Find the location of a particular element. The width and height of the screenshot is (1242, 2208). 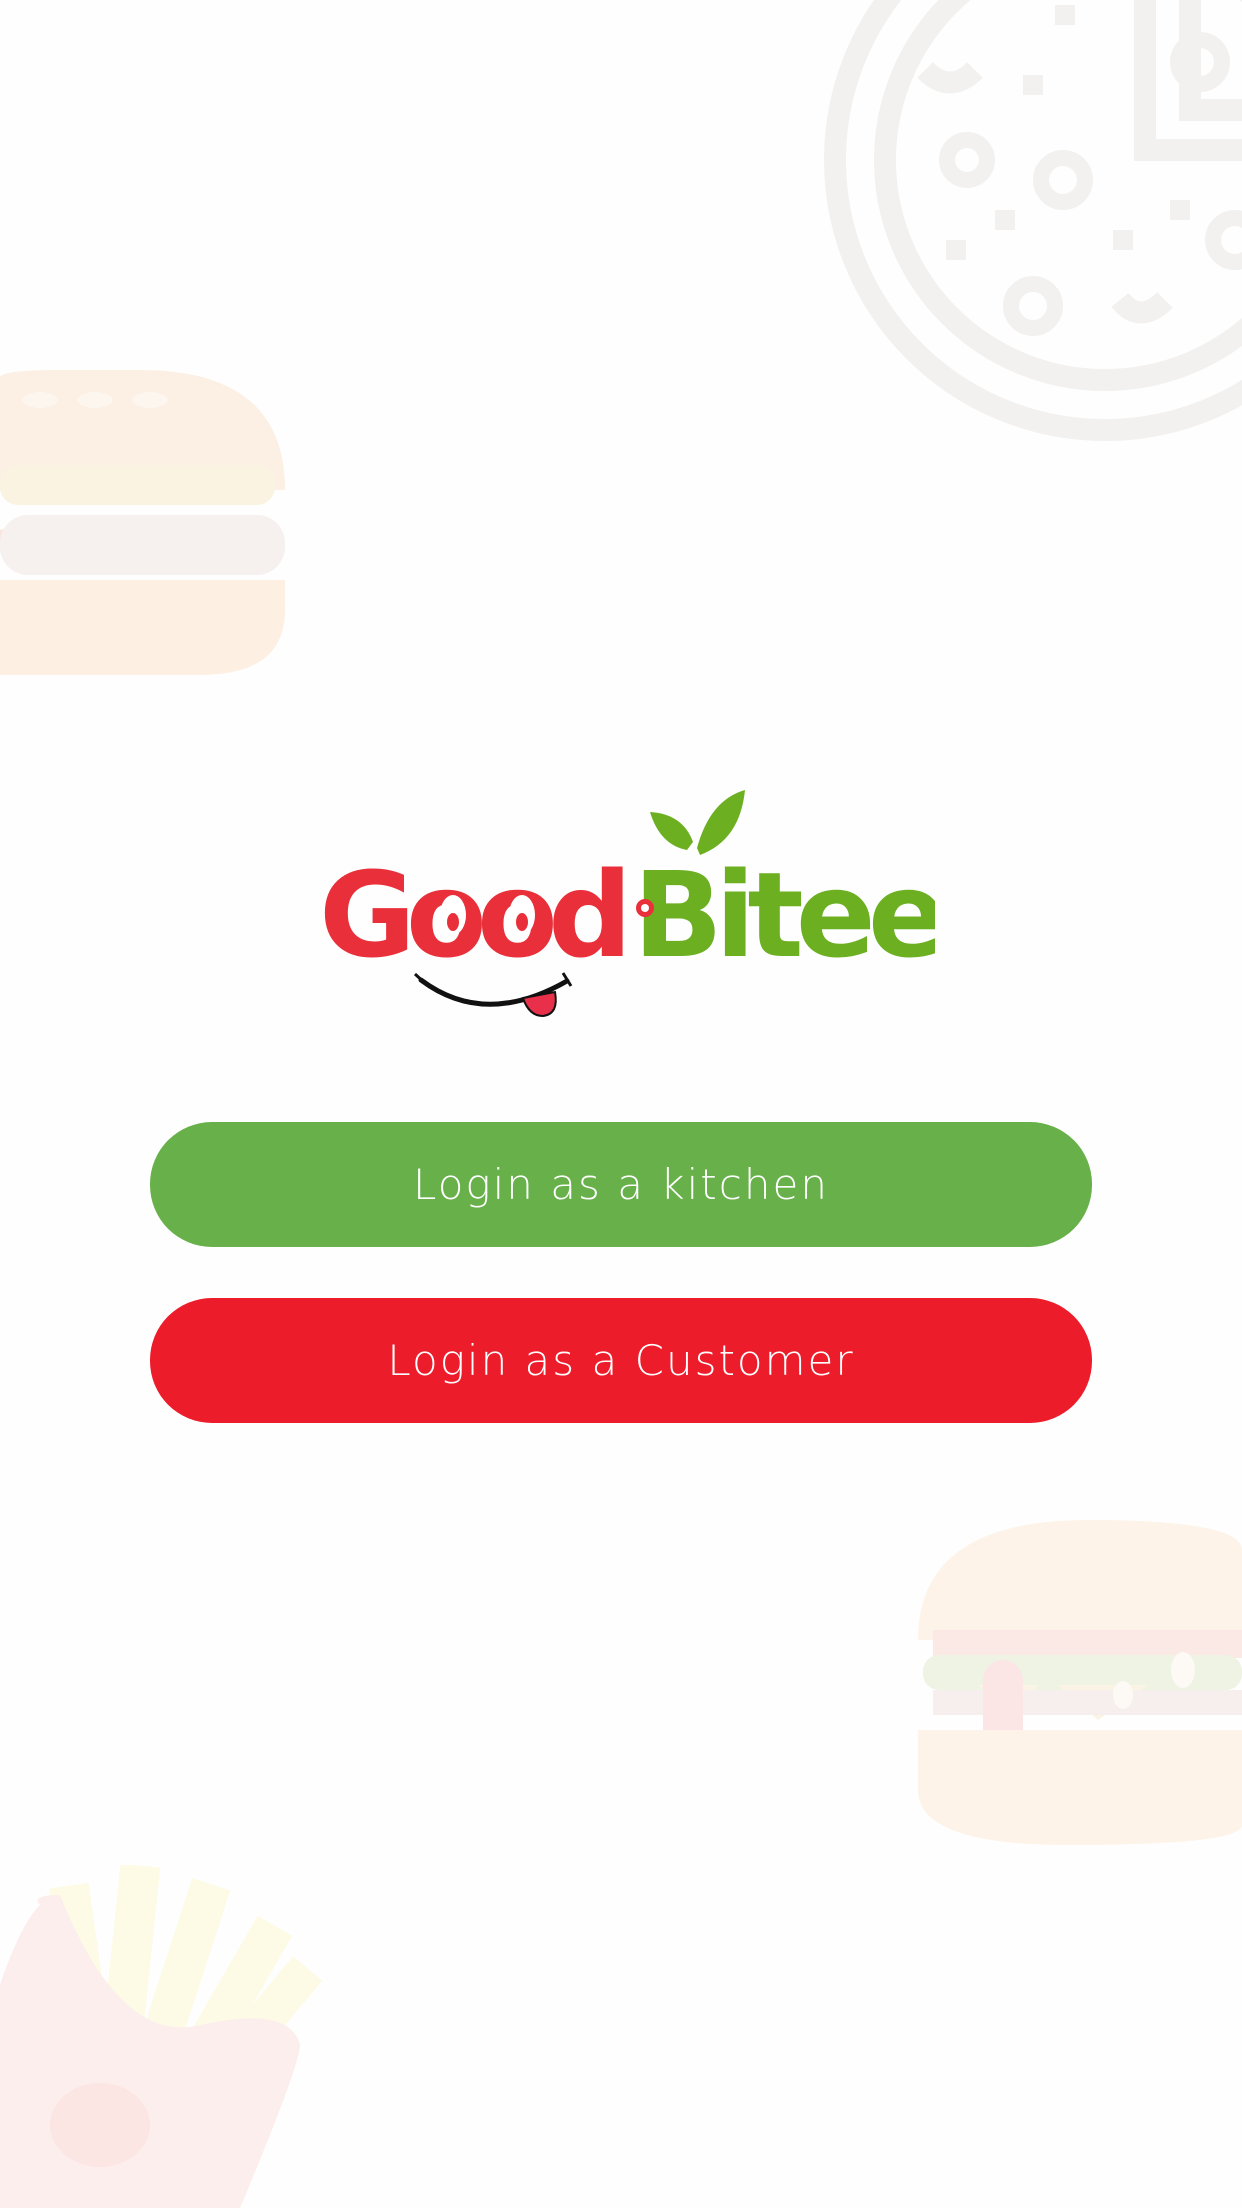

tongue-icon is located at coordinates (539, 1004).